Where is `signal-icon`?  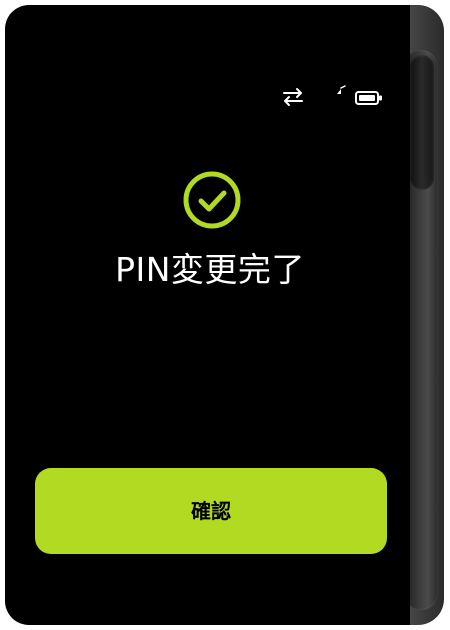 signal-icon is located at coordinates (341, 89).